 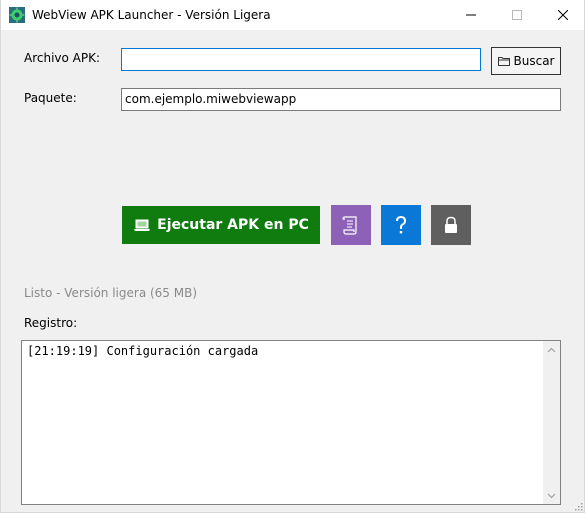 I want to click on maximize-icon, so click(x=517, y=15).